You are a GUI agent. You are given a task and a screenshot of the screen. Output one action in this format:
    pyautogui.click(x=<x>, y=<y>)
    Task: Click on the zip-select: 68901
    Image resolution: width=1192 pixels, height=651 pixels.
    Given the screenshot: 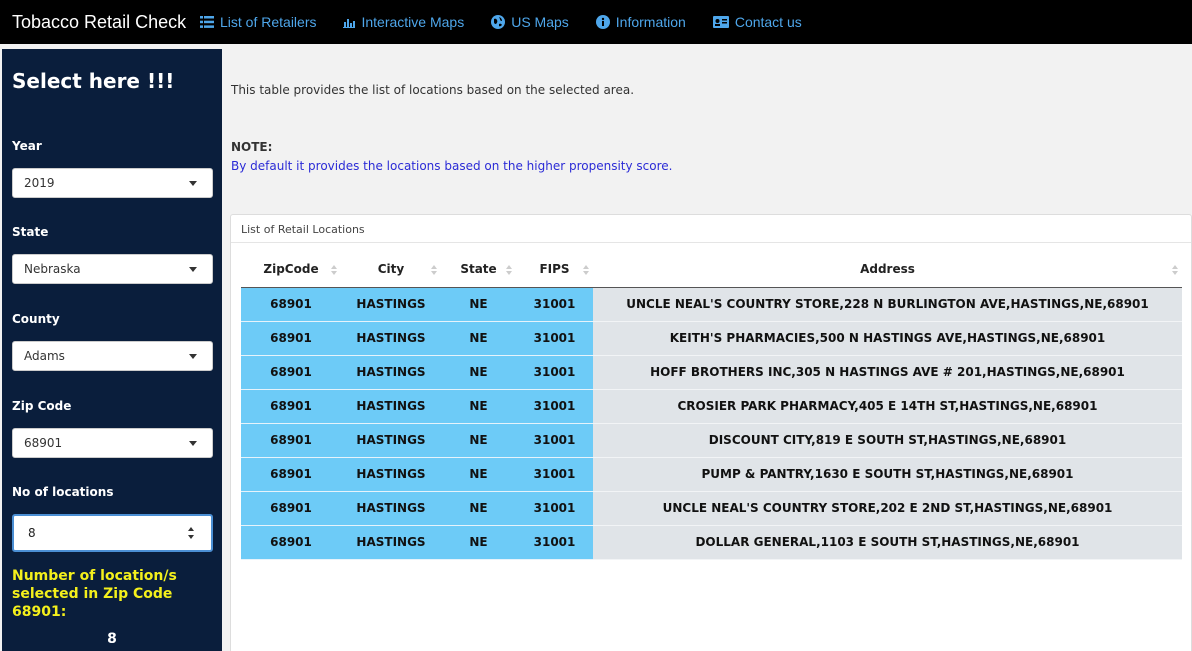 What is the action you would take?
    pyautogui.click(x=112, y=443)
    